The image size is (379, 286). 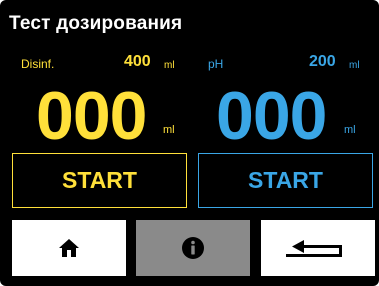 What do you see at coordinates (350, 130) in the screenshot?
I see `ph-current-unit: ml` at bounding box center [350, 130].